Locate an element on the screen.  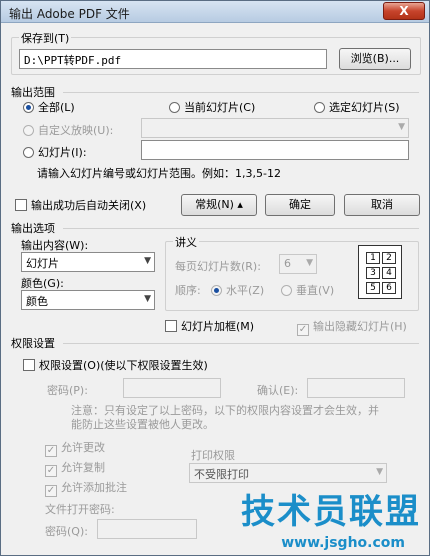
preview-cell: 6 is located at coordinates (389, 288).